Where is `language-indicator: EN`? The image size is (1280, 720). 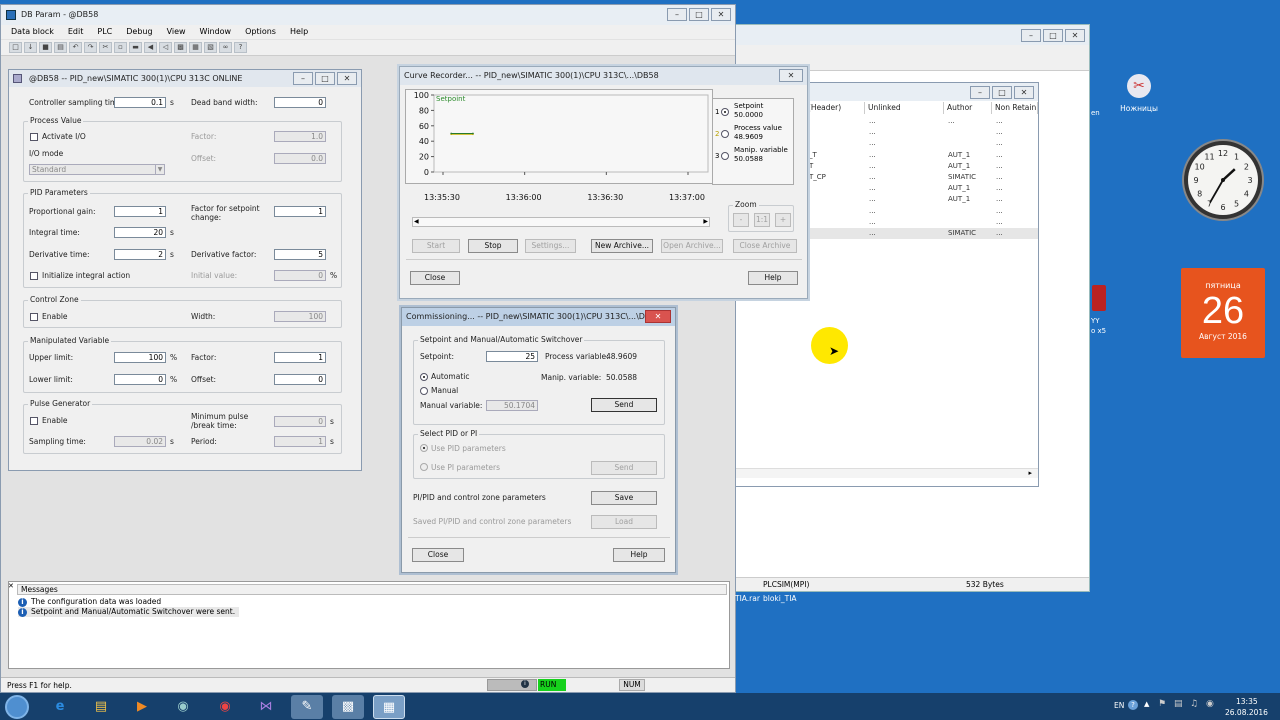 language-indicator: EN is located at coordinates (1119, 705).